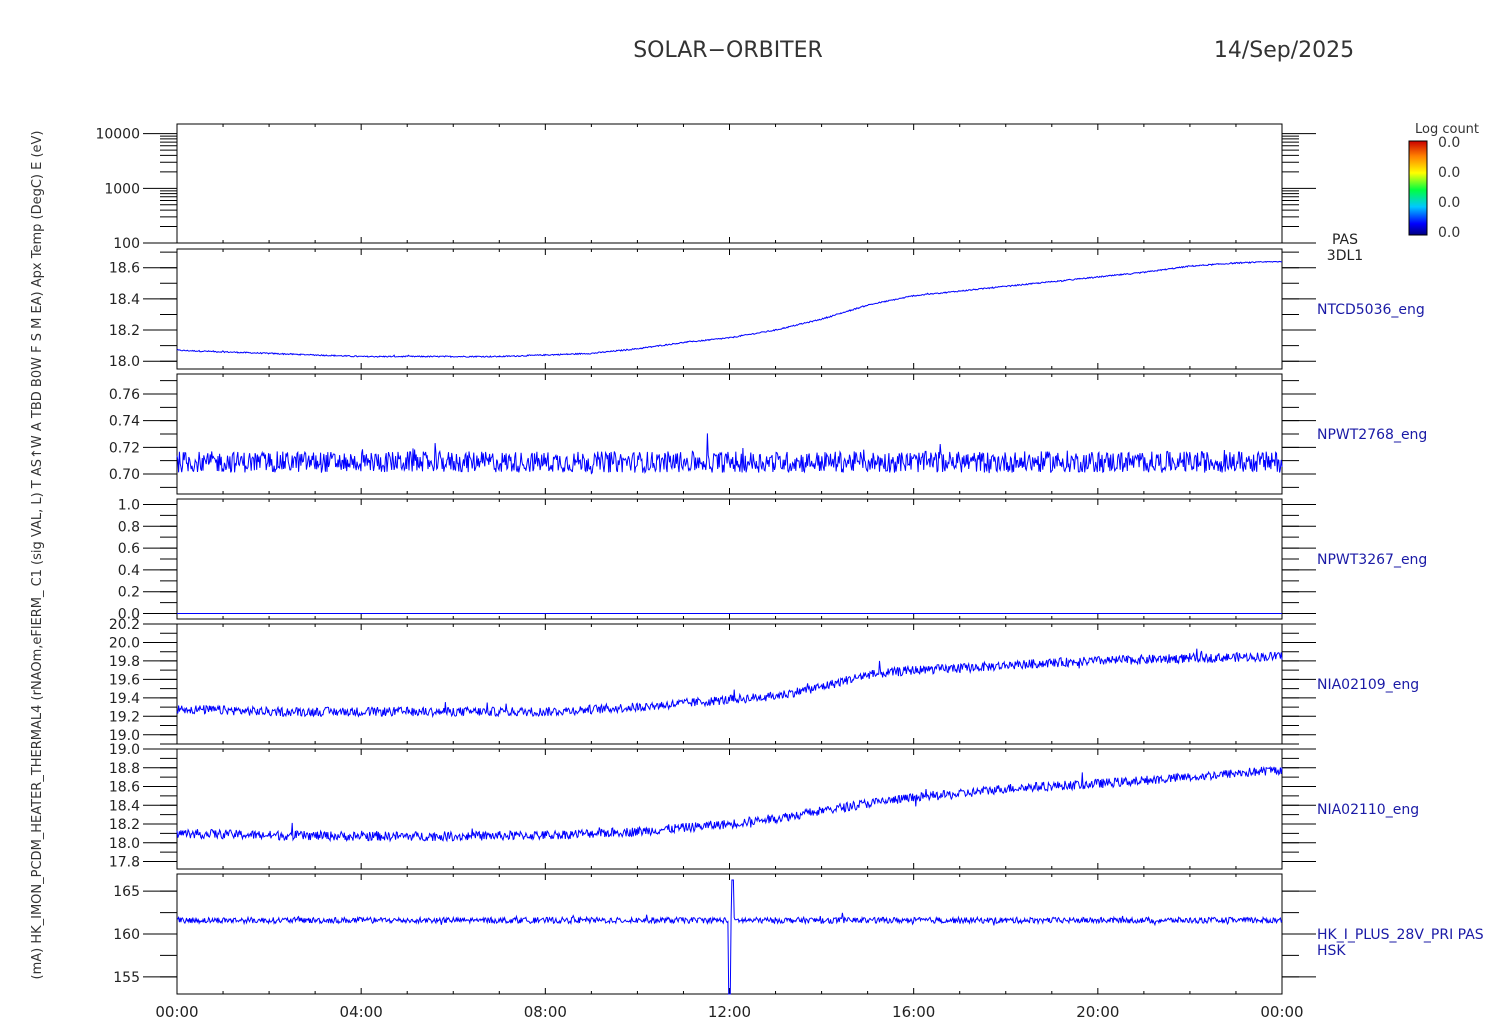  Describe the element at coordinates (124, 422) in the screenshot. I see `ytick-label-npwt2768-2: 0.74` at that location.